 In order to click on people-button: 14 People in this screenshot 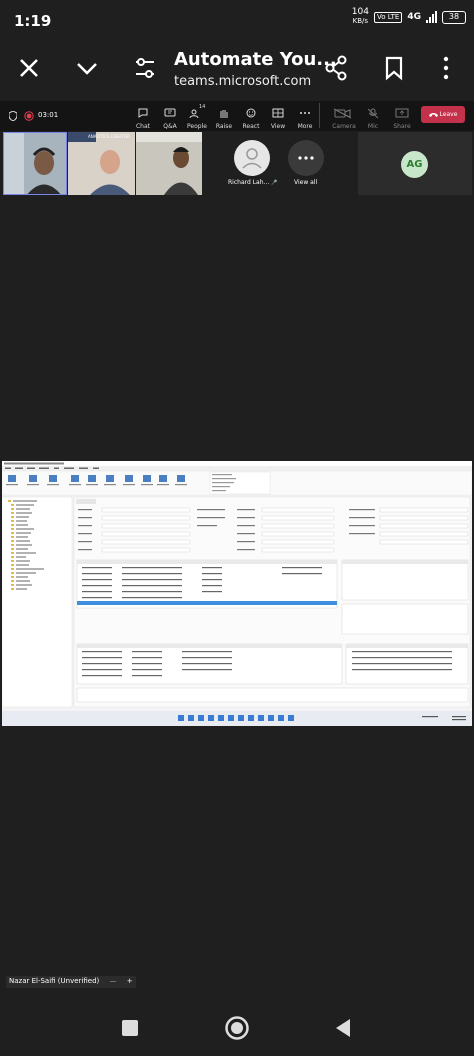, I will do `click(197, 117)`.